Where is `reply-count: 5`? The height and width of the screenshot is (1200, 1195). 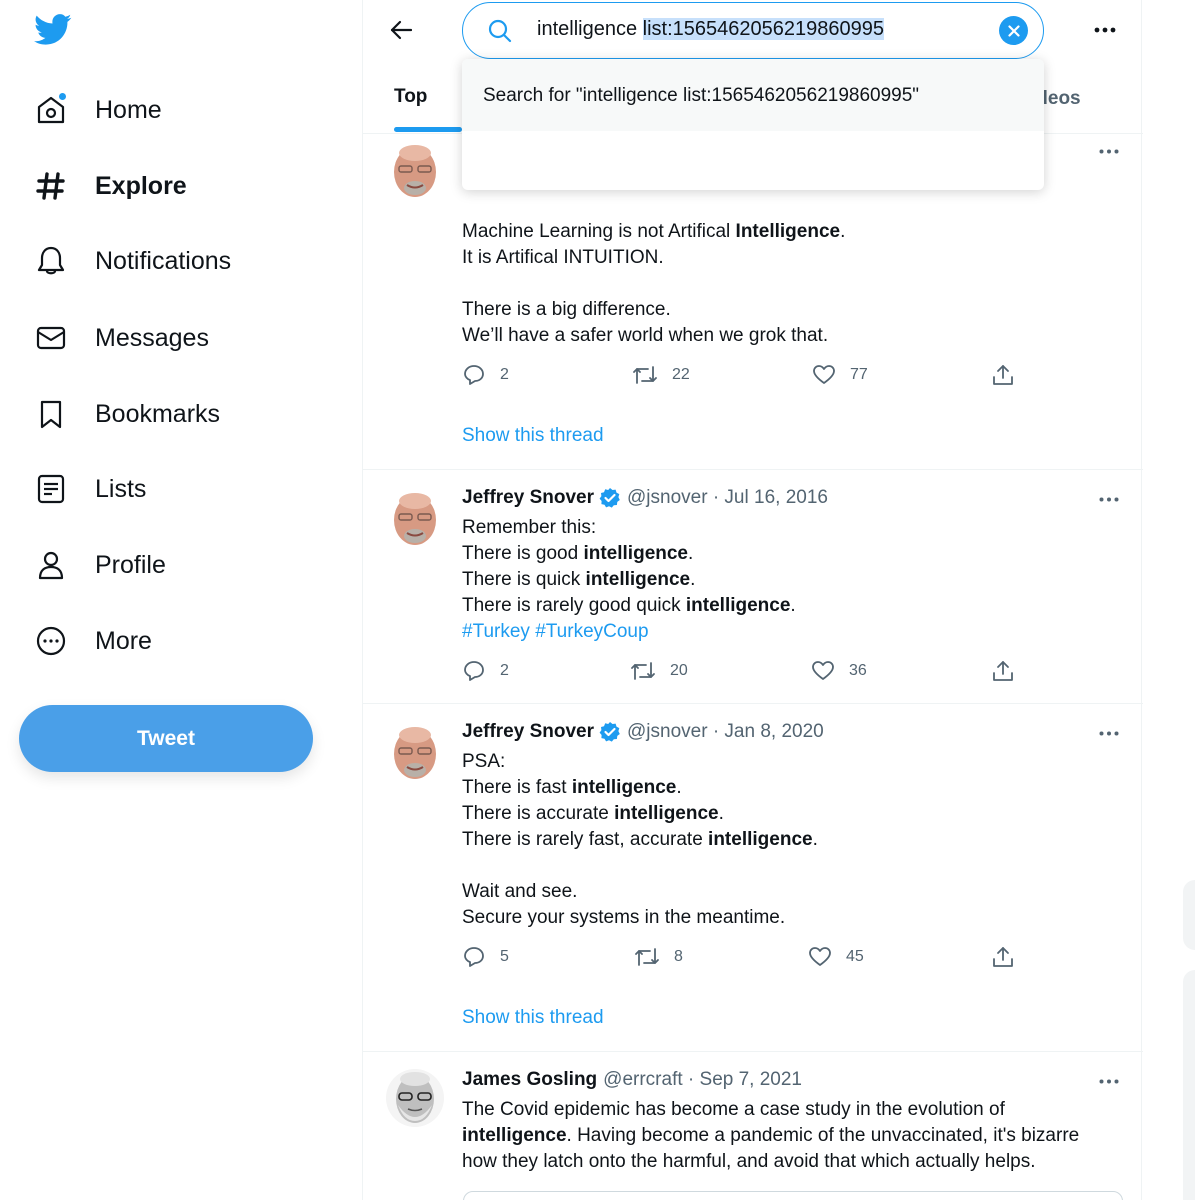 reply-count: 5 is located at coordinates (504, 956).